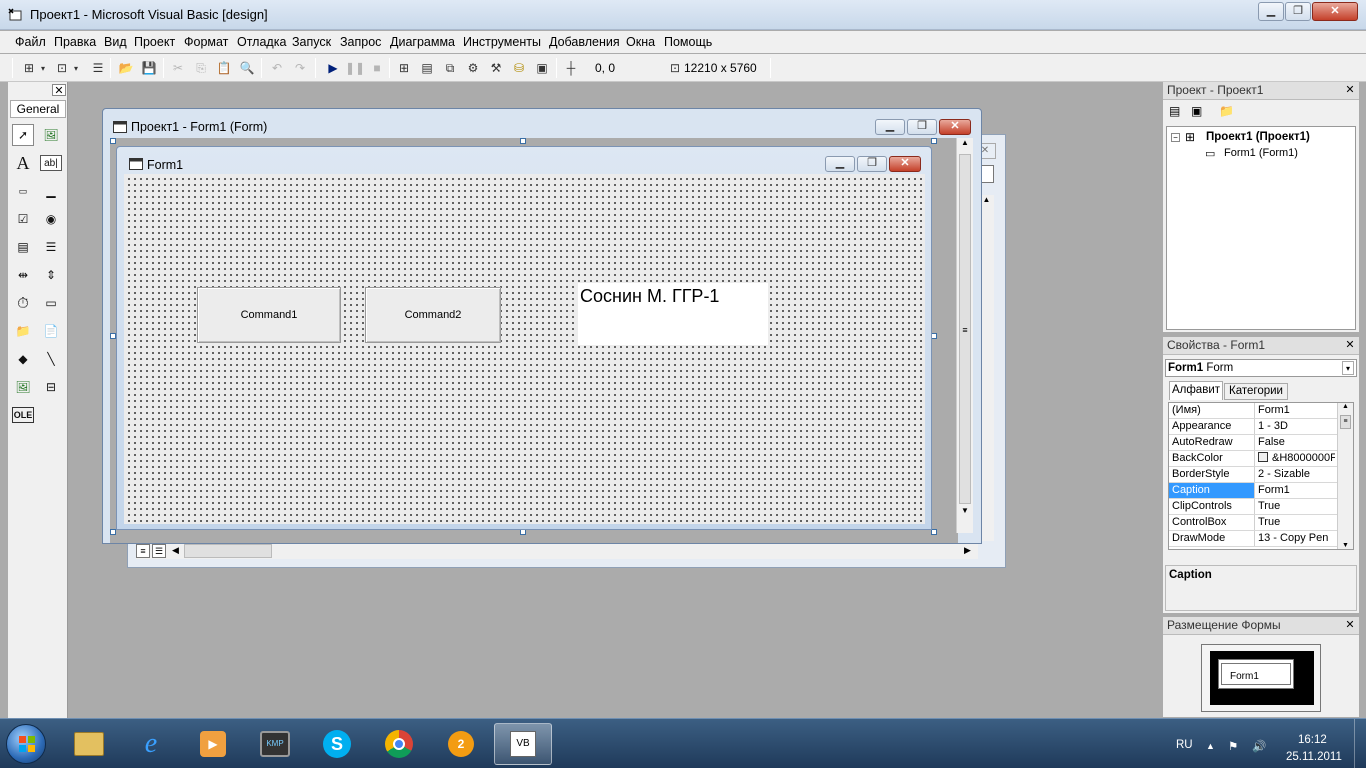 This screenshot has width=1366, height=768. What do you see at coordinates (23, 331) in the screenshot?
I see `dirlistbox-tool-icon: 📁` at bounding box center [23, 331].